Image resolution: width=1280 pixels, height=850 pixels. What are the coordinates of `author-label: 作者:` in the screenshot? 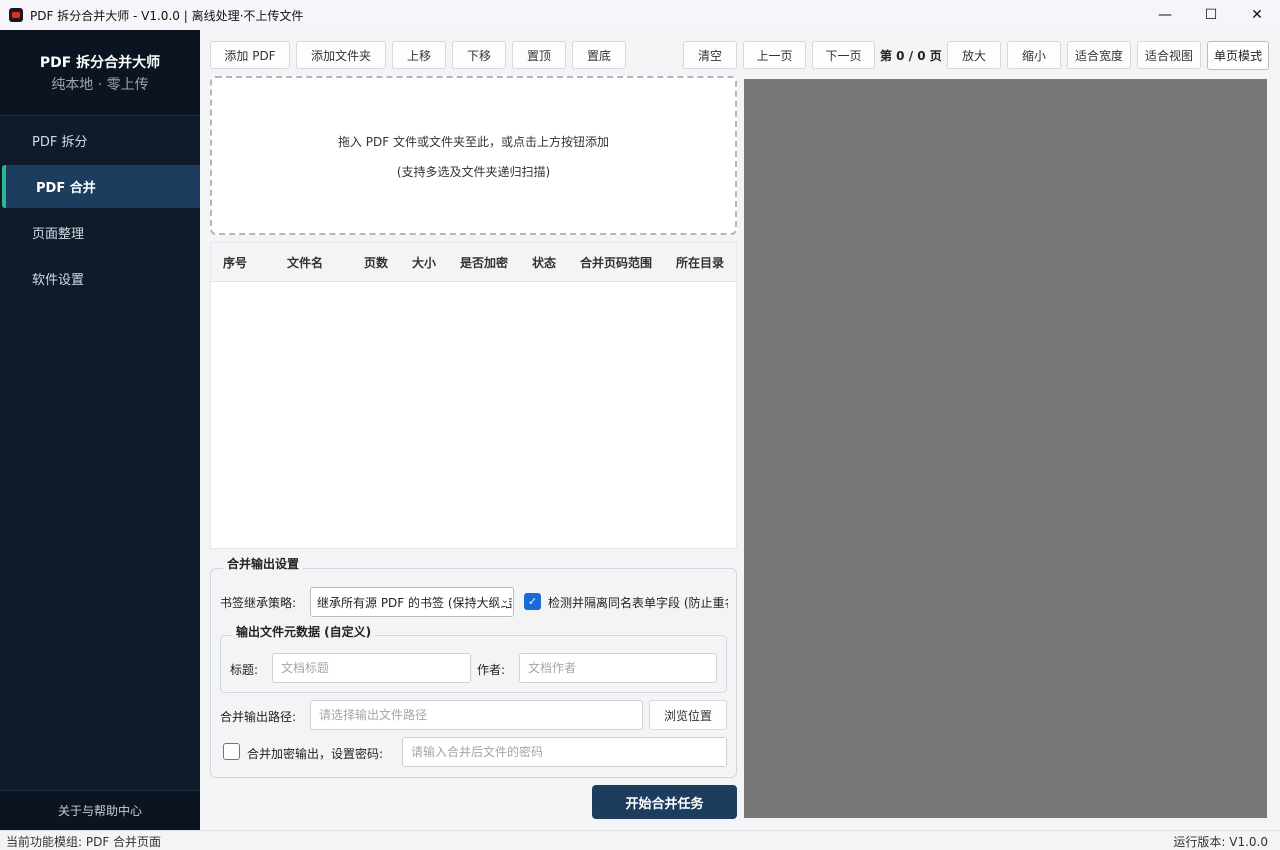 It's located at (491, 670).